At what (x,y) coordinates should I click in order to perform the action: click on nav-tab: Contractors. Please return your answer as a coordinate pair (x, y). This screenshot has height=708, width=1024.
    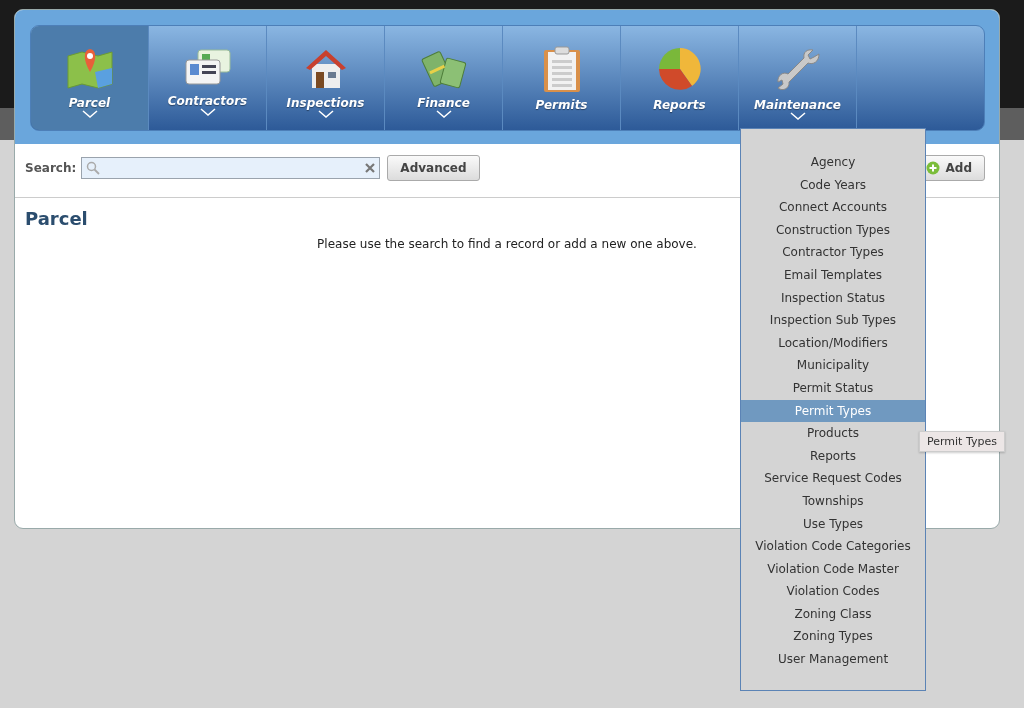
    Looking at the image, I should click on (208, 78).